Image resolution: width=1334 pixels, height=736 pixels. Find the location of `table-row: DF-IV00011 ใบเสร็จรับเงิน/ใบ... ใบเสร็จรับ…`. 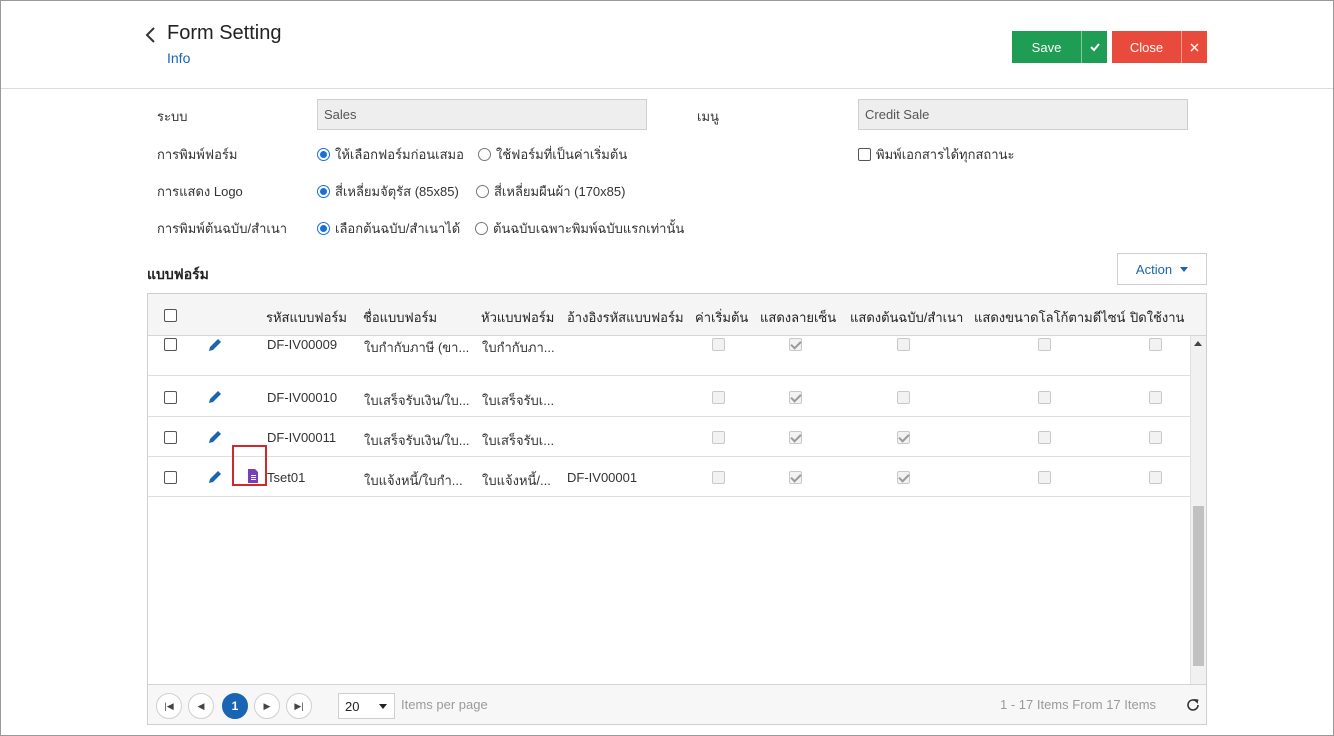

table-row: DF-IV00011 ใบเสร็จรับเงิน/ใบ... ใบเสร็จรับ… is located at coordinates (669, 437).